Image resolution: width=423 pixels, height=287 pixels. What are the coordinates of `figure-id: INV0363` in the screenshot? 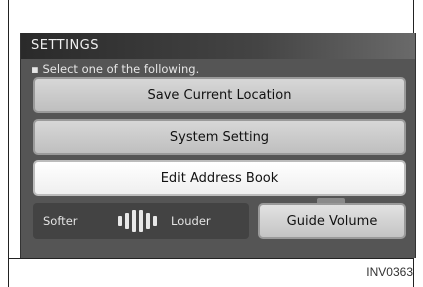 It's located at (389, 272).